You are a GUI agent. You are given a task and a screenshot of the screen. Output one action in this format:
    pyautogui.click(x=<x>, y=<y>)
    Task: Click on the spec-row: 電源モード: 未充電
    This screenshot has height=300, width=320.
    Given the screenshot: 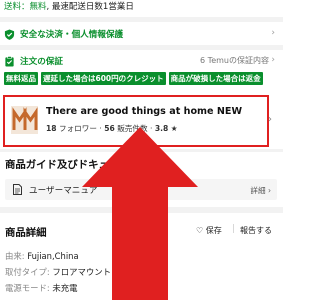 What is the action you would take?
    pyautogui.click(x=41, y=288)
    